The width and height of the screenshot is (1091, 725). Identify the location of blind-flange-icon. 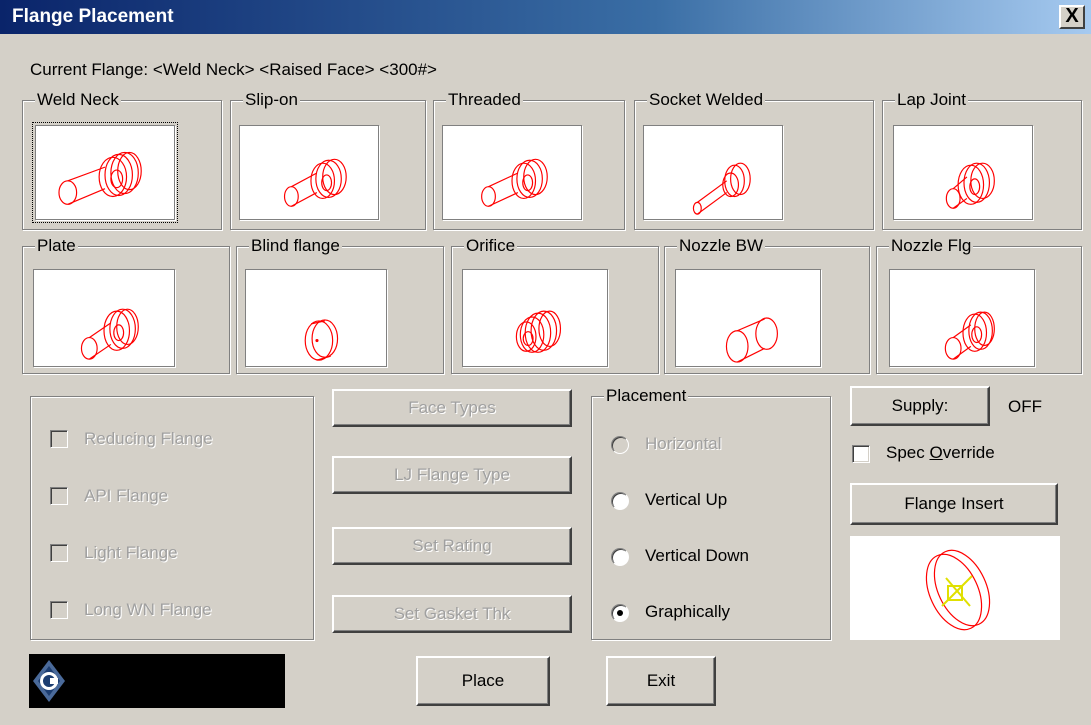
(316, 318).